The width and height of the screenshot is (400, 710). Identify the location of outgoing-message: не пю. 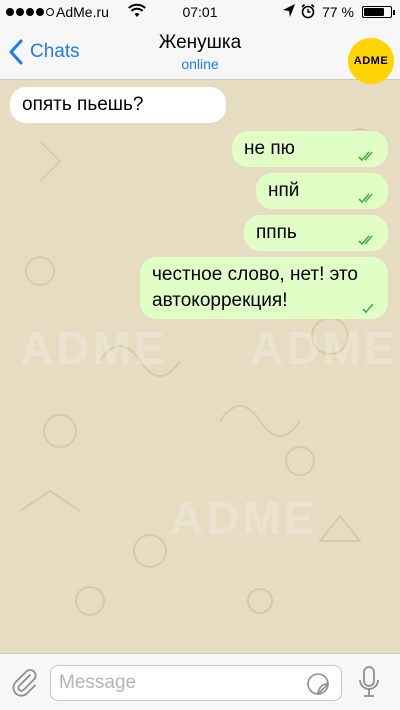
(310, 149).